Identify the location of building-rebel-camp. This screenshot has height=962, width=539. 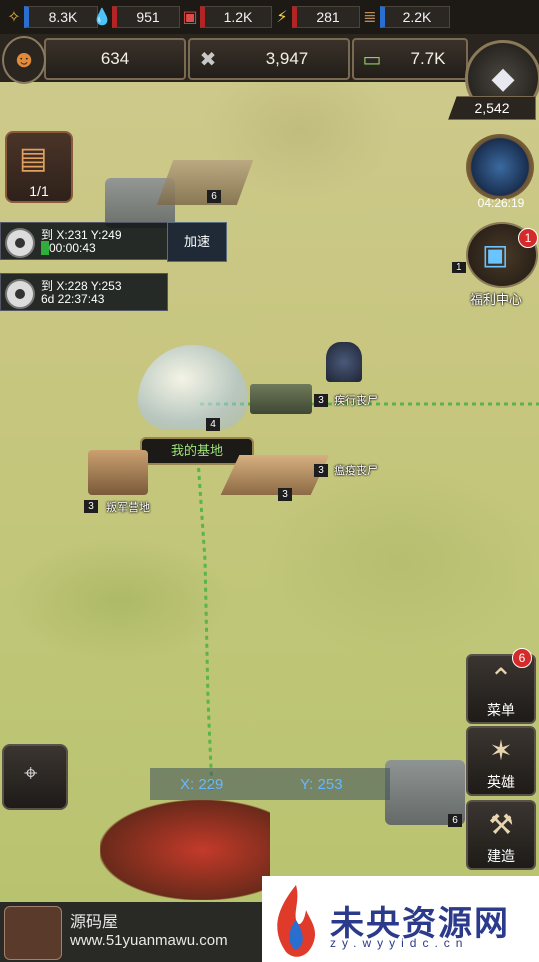
(118, 472).